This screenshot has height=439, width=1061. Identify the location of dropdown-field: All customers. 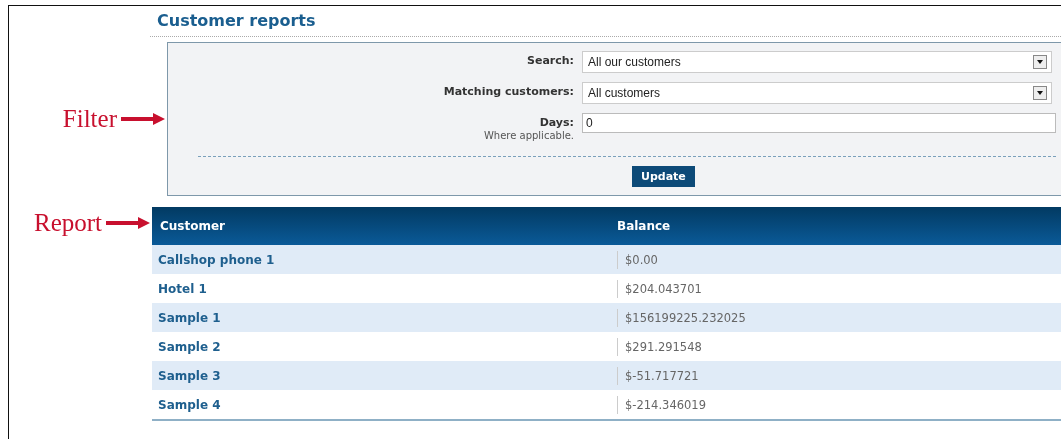
(817, 93).